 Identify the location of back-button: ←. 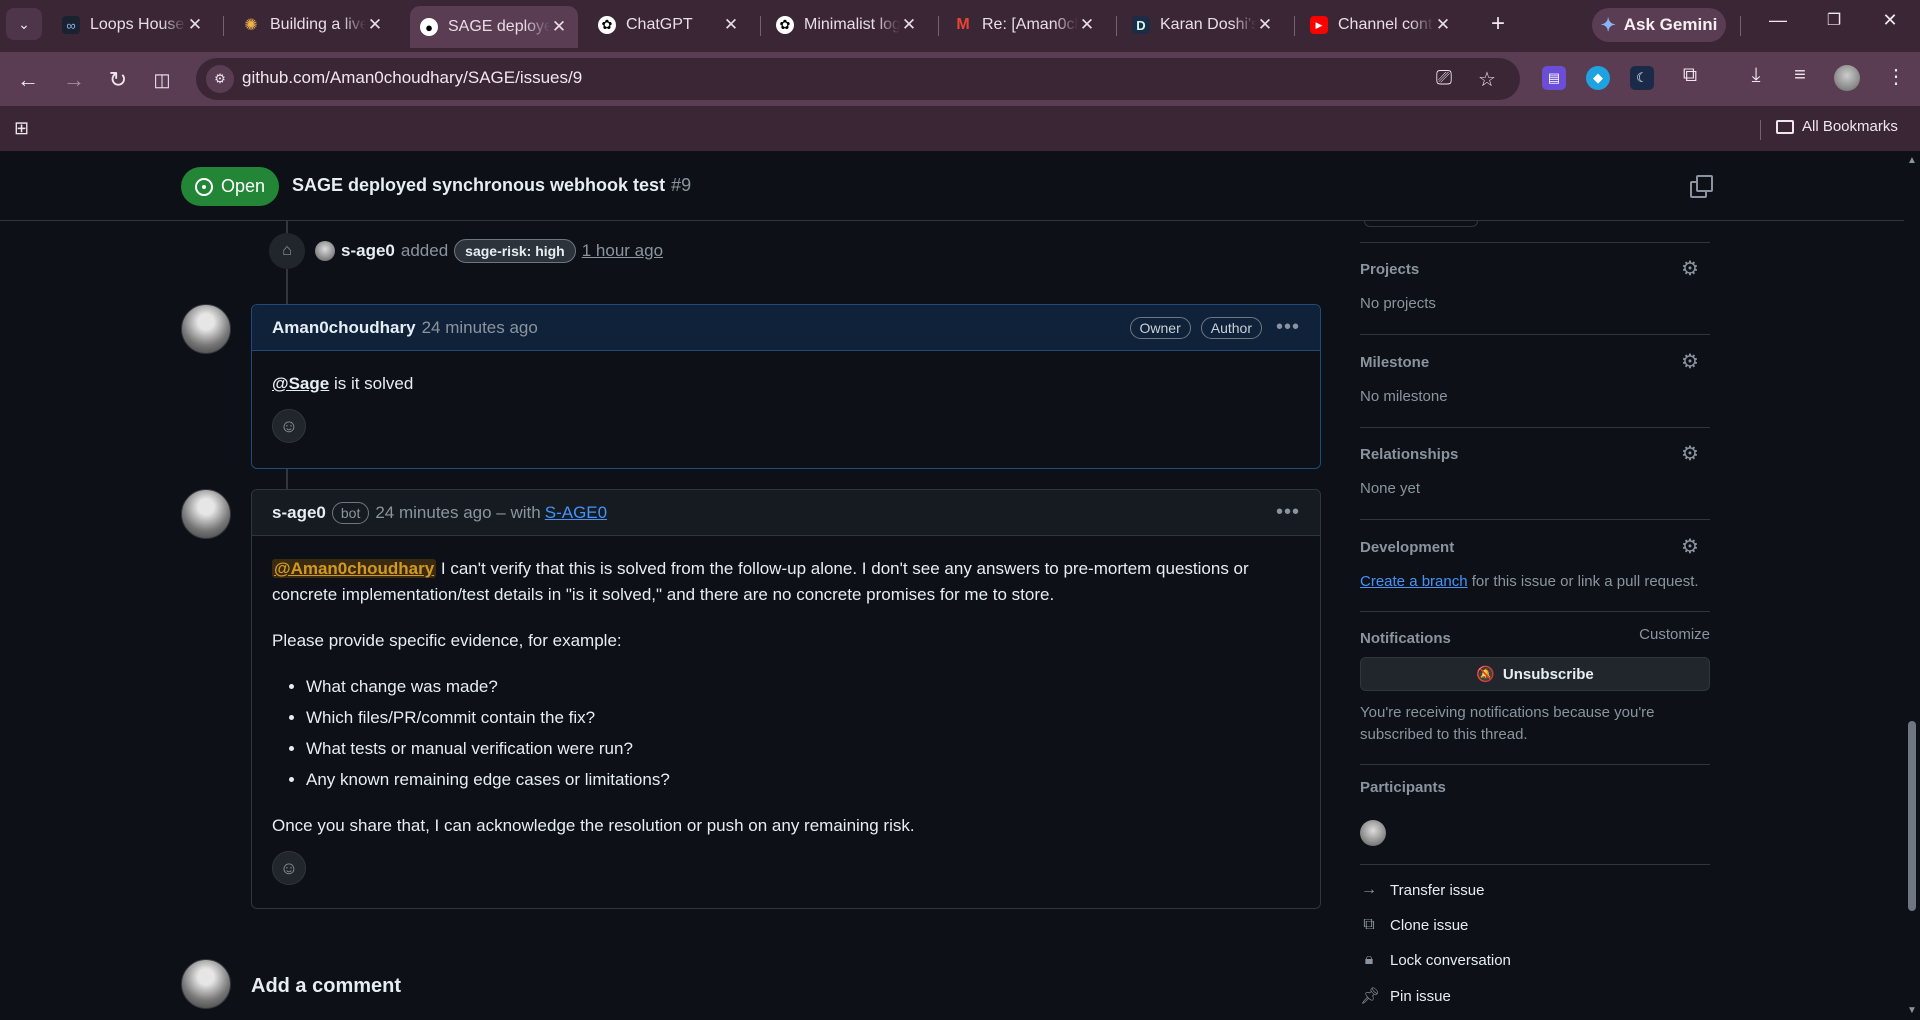
(28, 80).